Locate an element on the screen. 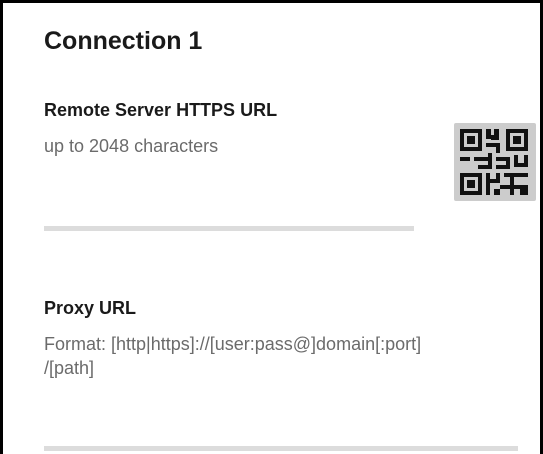  remote-server-url-input: up to 2048 characters is located at coordinates (234, 146).